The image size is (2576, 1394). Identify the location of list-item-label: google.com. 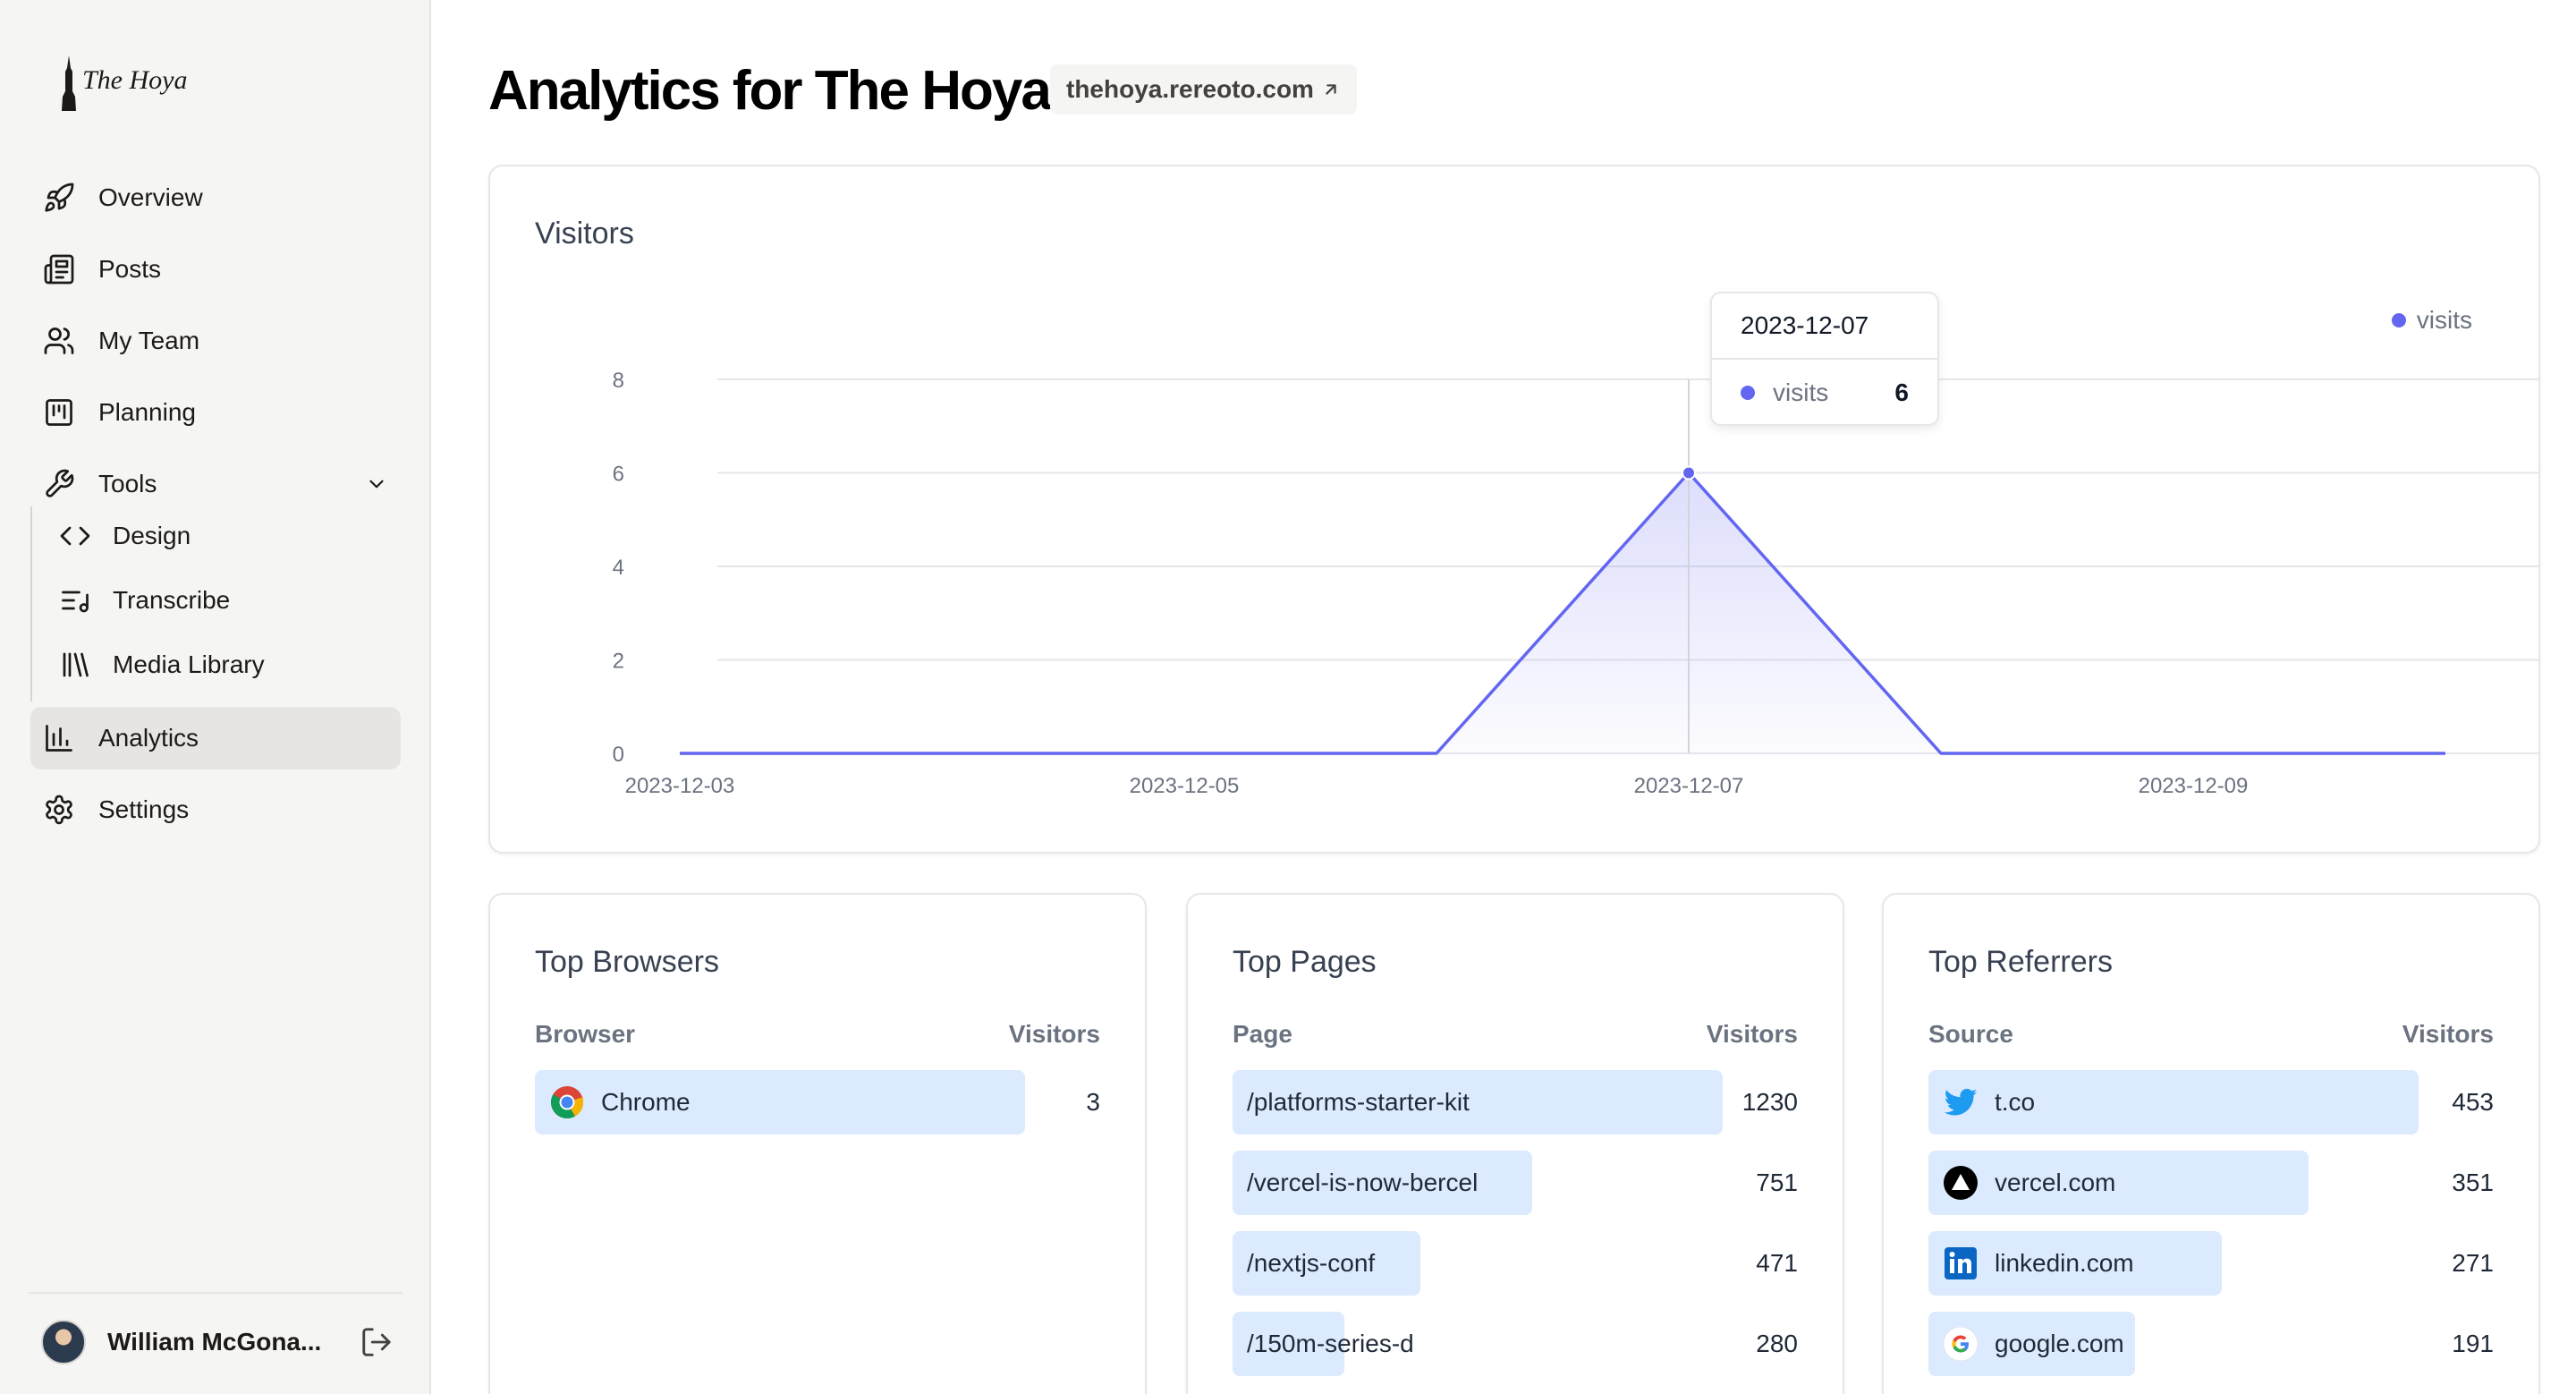
(2033, 1344).